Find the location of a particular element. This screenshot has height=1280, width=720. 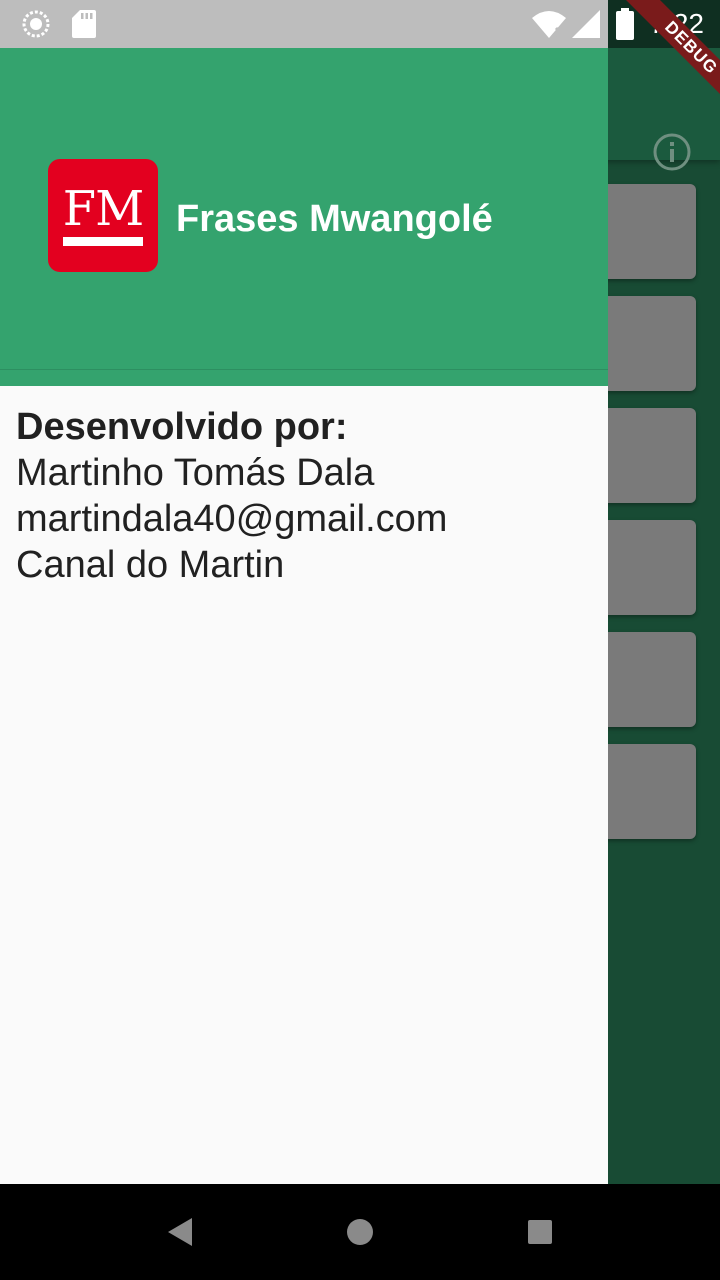

developer-email: martindala40@gmail.com is located at coordinates (232, 519).